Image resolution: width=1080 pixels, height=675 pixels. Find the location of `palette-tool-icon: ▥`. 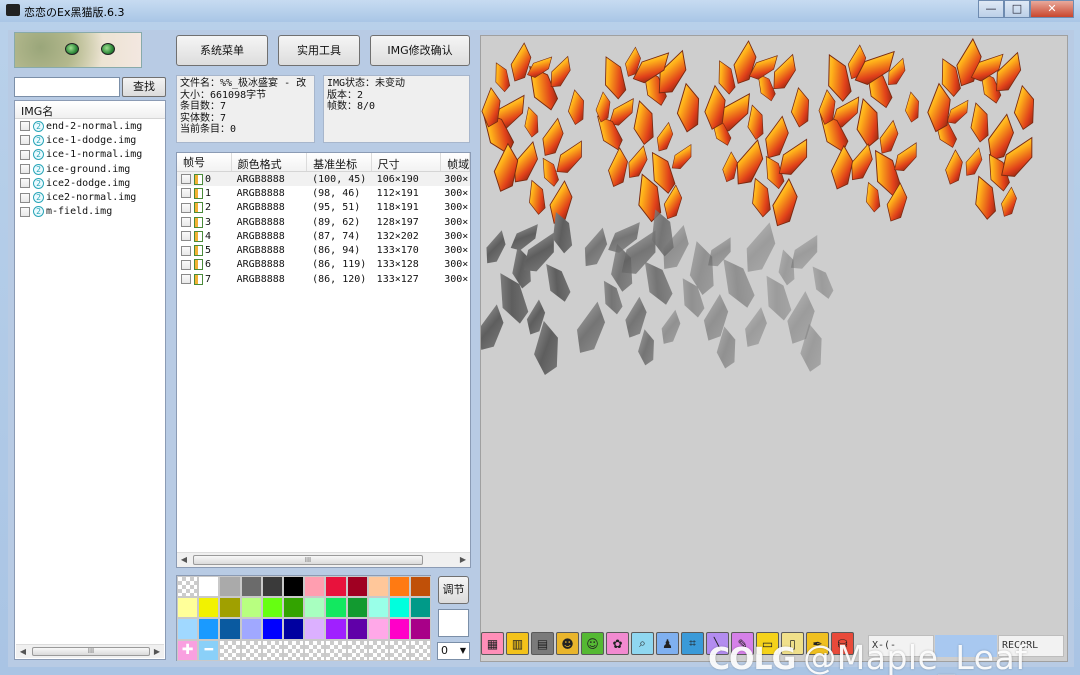

palette-tool-icon: ▥ is located at coordinates (517, 643).